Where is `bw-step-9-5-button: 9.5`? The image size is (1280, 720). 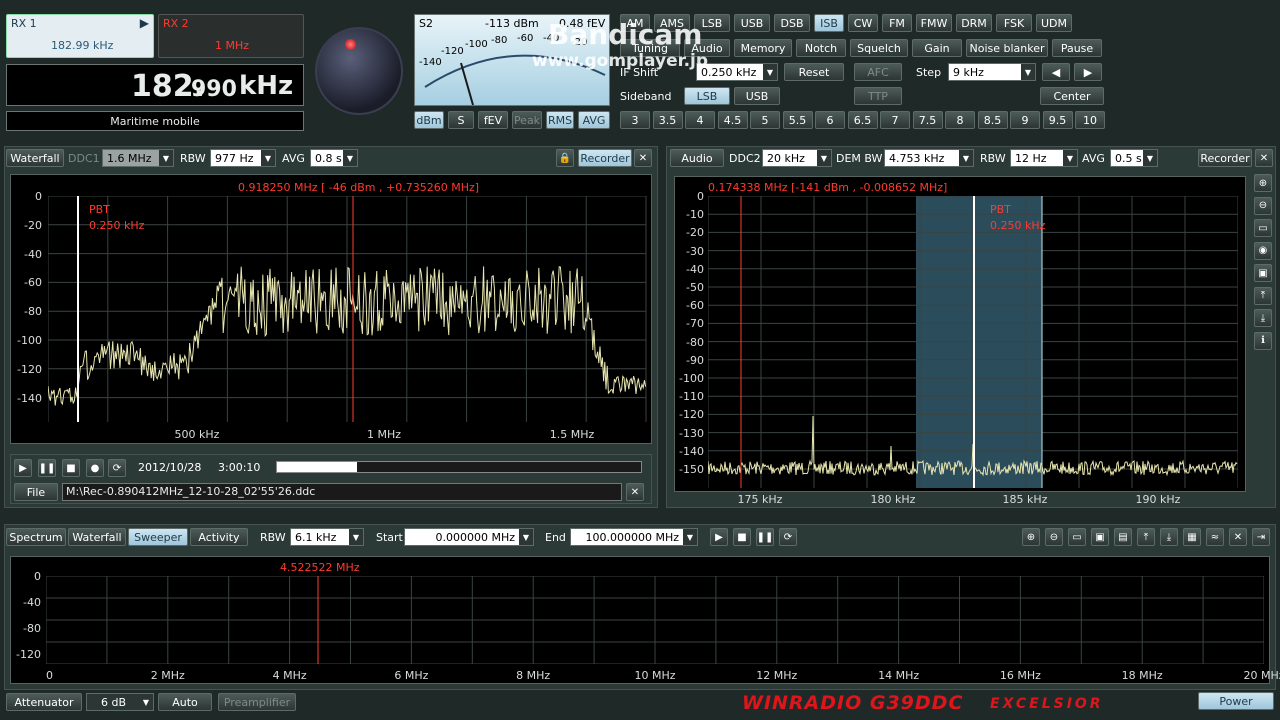 bw-step-9-5-button: 9.5 is located at coordinates (1057, 120).